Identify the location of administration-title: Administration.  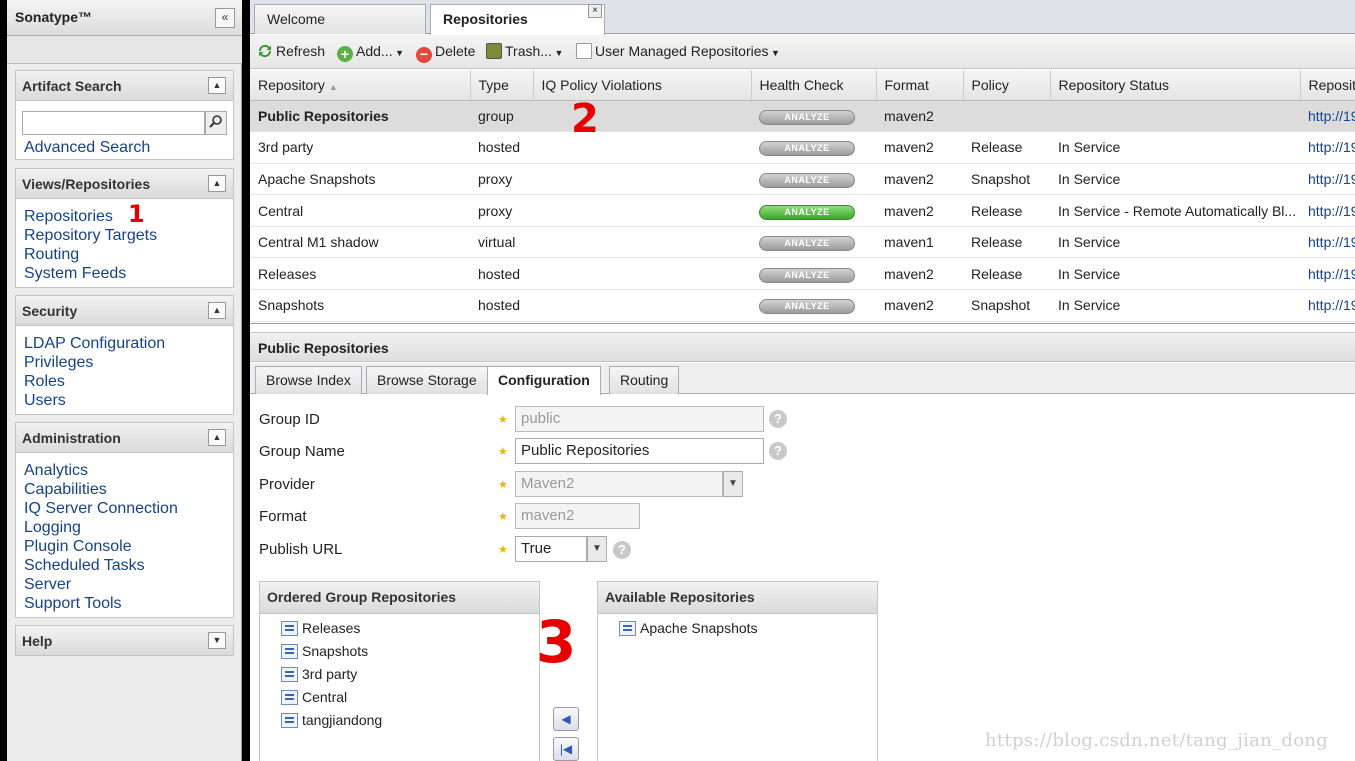
(71, 438).